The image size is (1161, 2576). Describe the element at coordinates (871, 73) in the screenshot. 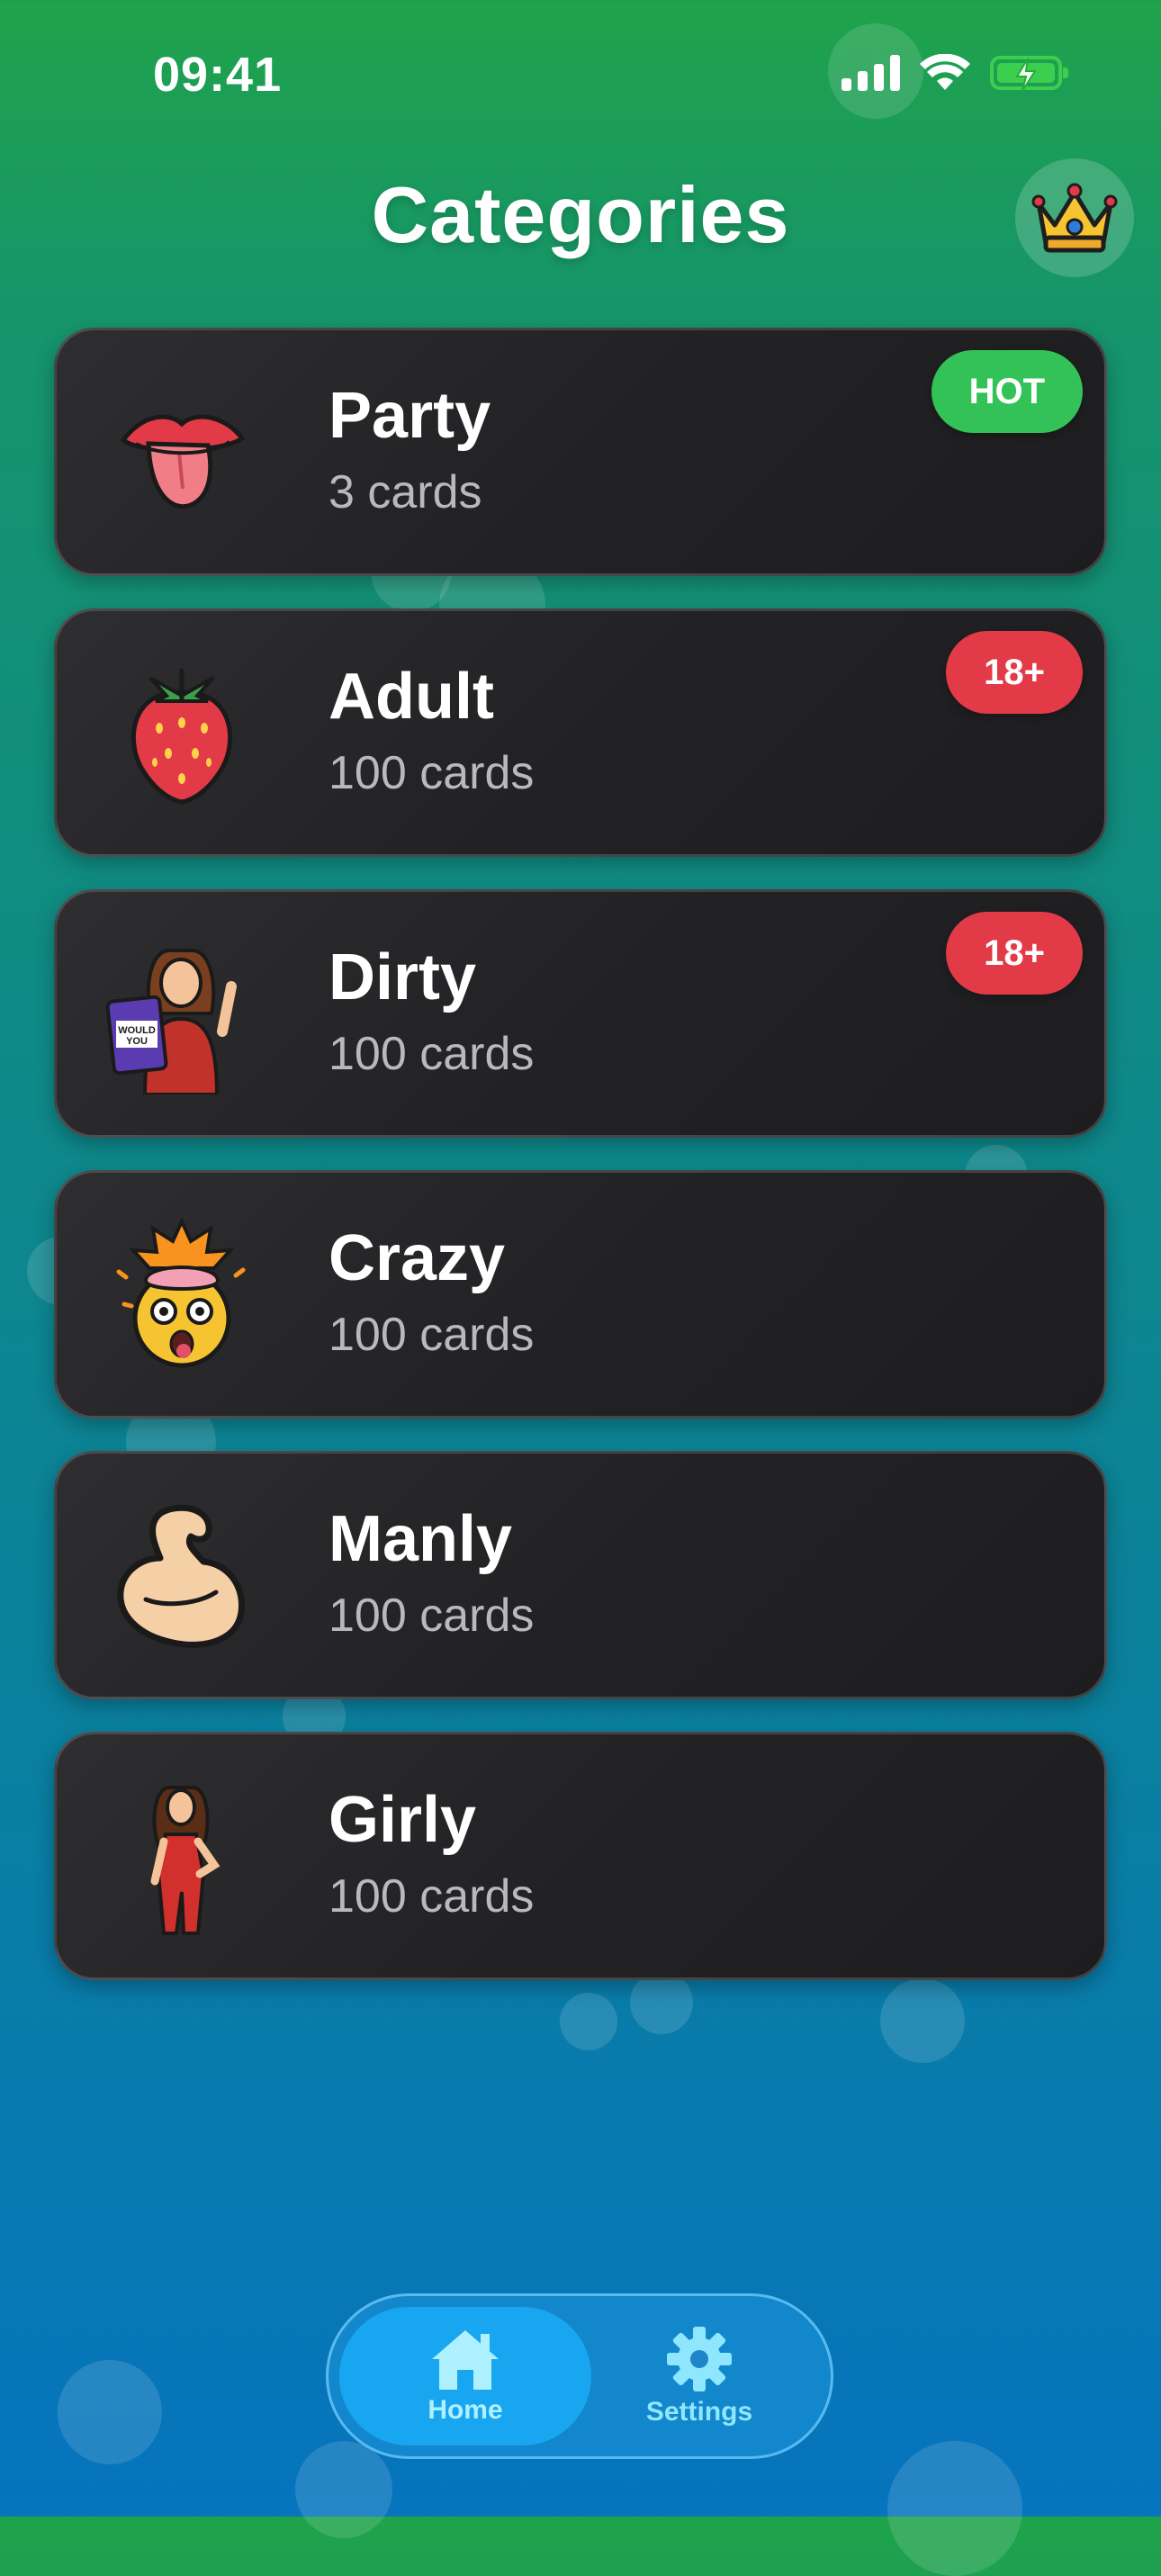

I see `cellular-signal-icon` at that location.